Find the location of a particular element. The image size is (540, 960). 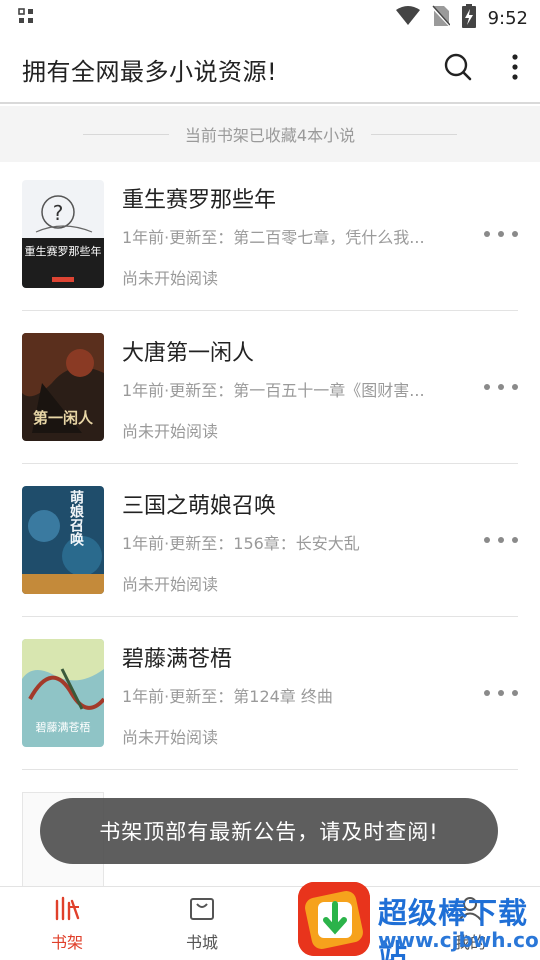

shelf-count-notice: 当前书架已收藏4本小说 is located at coordinates (270, 134).